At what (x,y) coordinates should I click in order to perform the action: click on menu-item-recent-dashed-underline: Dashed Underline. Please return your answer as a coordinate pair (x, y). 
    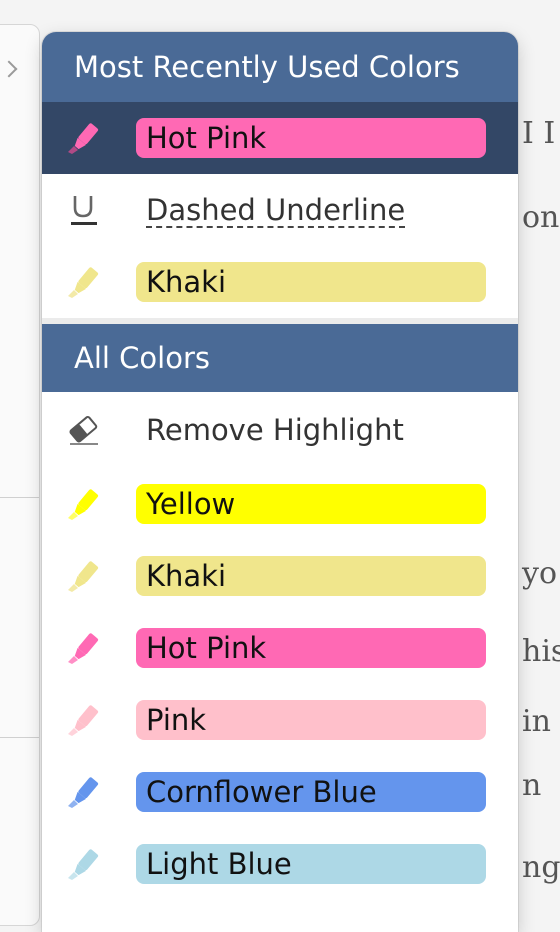
    Looking at the image, I should click on (280, 210).